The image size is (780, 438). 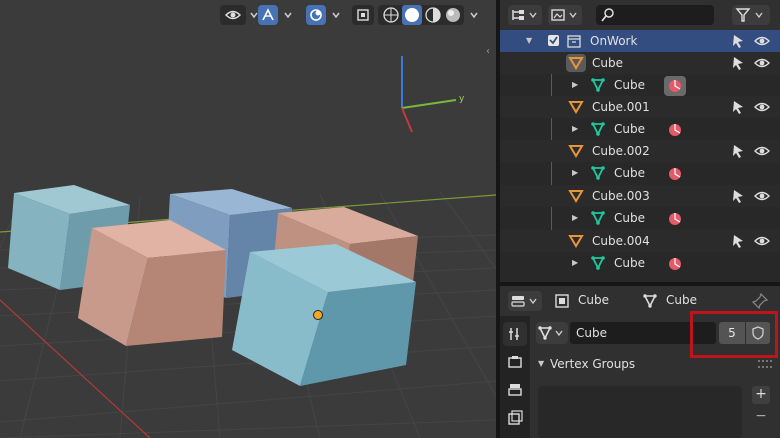 I want to click on outliner-row-collection: ▼ OnWork, so click(x=640, y=41).